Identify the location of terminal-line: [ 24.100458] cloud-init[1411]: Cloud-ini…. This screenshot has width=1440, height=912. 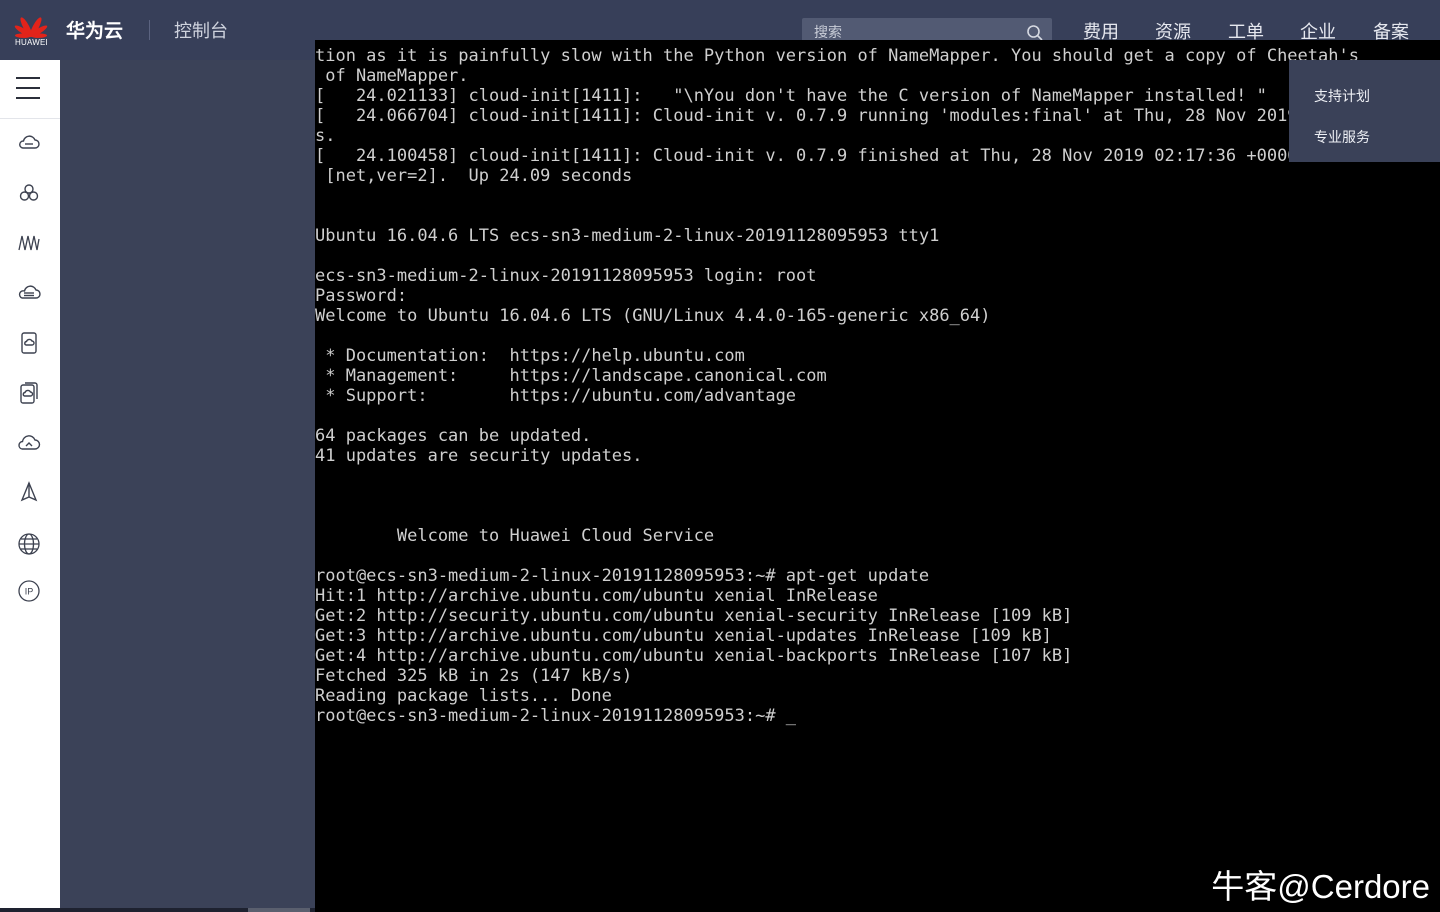
(877, 156).